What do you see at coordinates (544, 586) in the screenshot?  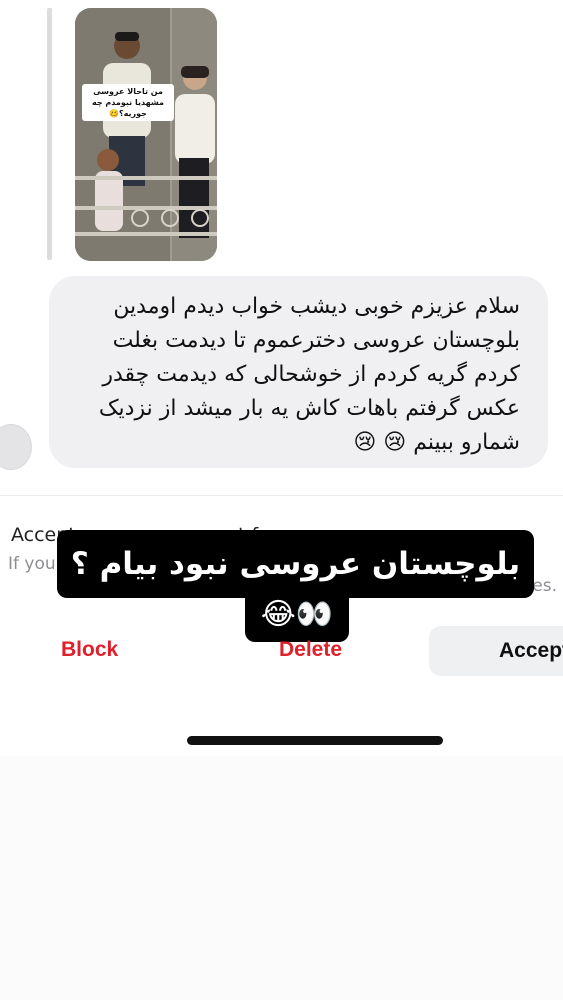 I see `request-subtitle-end: es.` at bounding box center [544, 586].